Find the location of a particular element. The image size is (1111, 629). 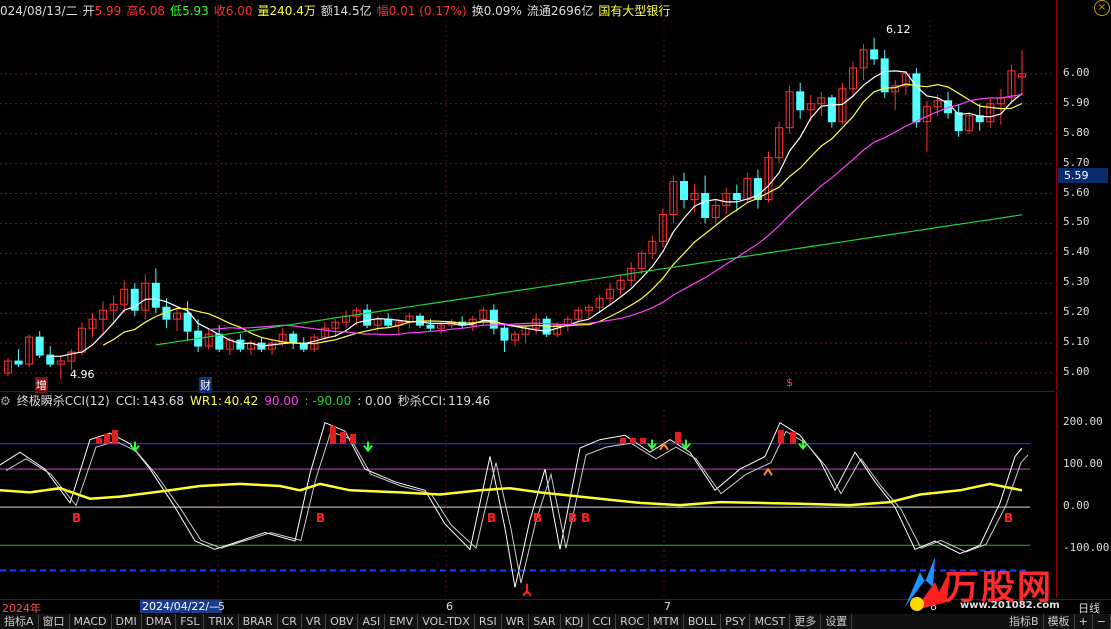

turnover-value: 0.09% is located at coordinates (502, 11).